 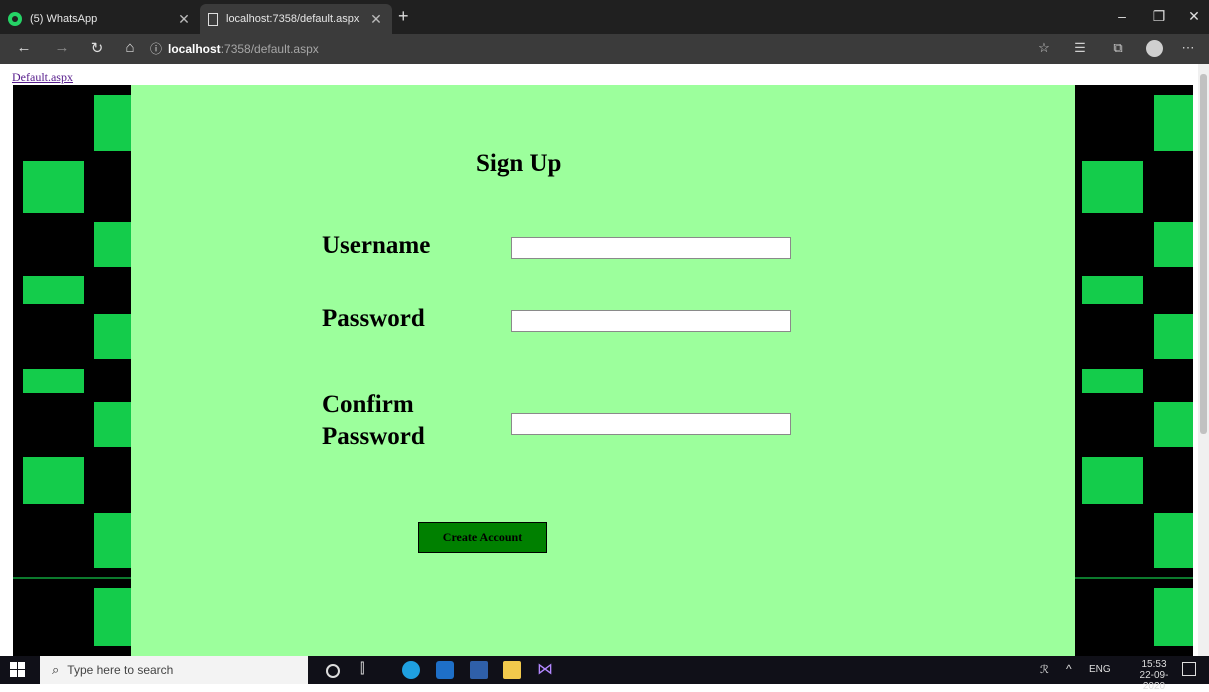 I want to click on confirm-label-line2: Password, so click(x=373, y=436).